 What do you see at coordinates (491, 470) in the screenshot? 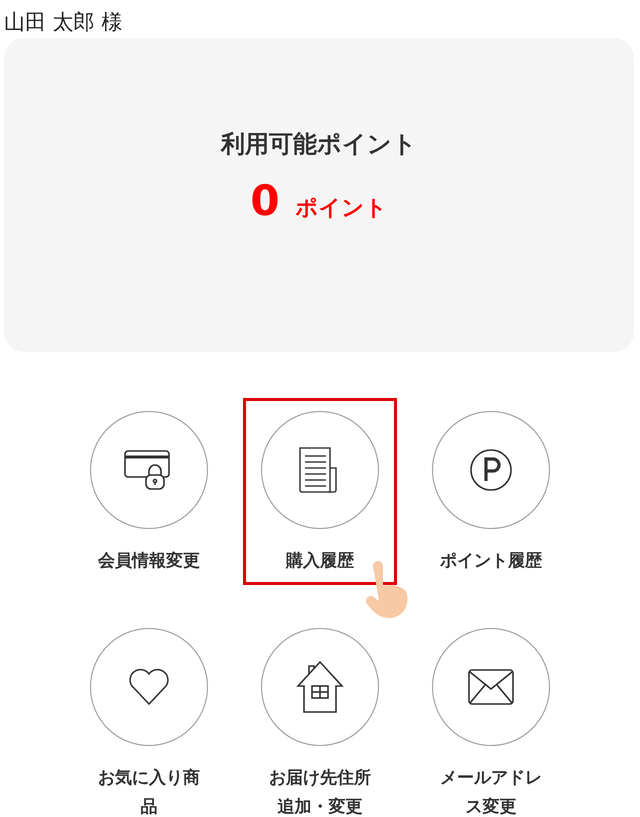
I see `parking-p-icon` at bounding box center [491, 470].